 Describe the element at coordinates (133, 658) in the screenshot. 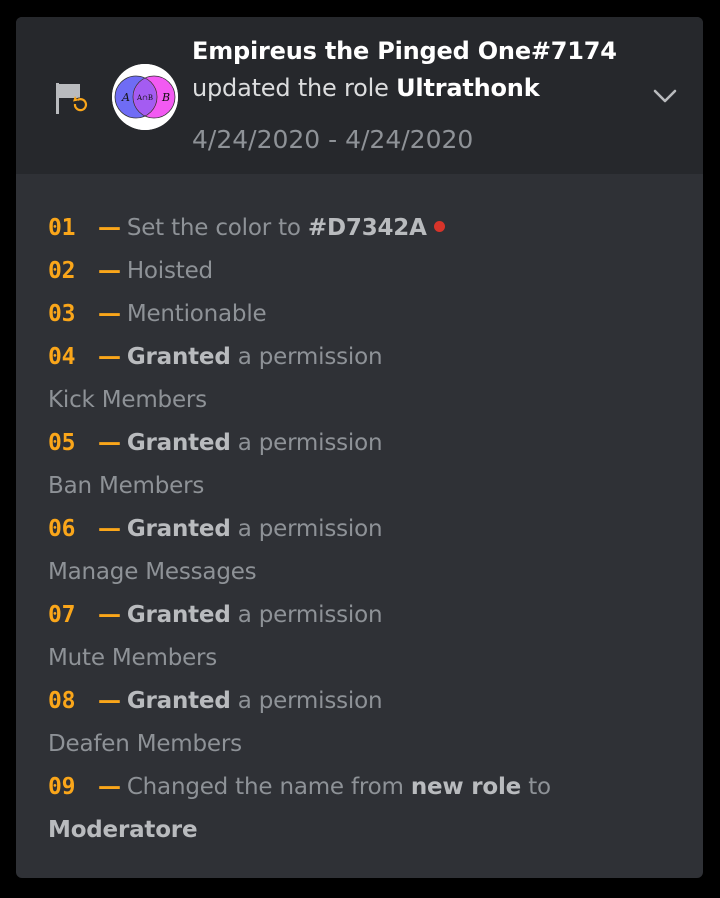

I see `permission-name: Mute Members` at that location.